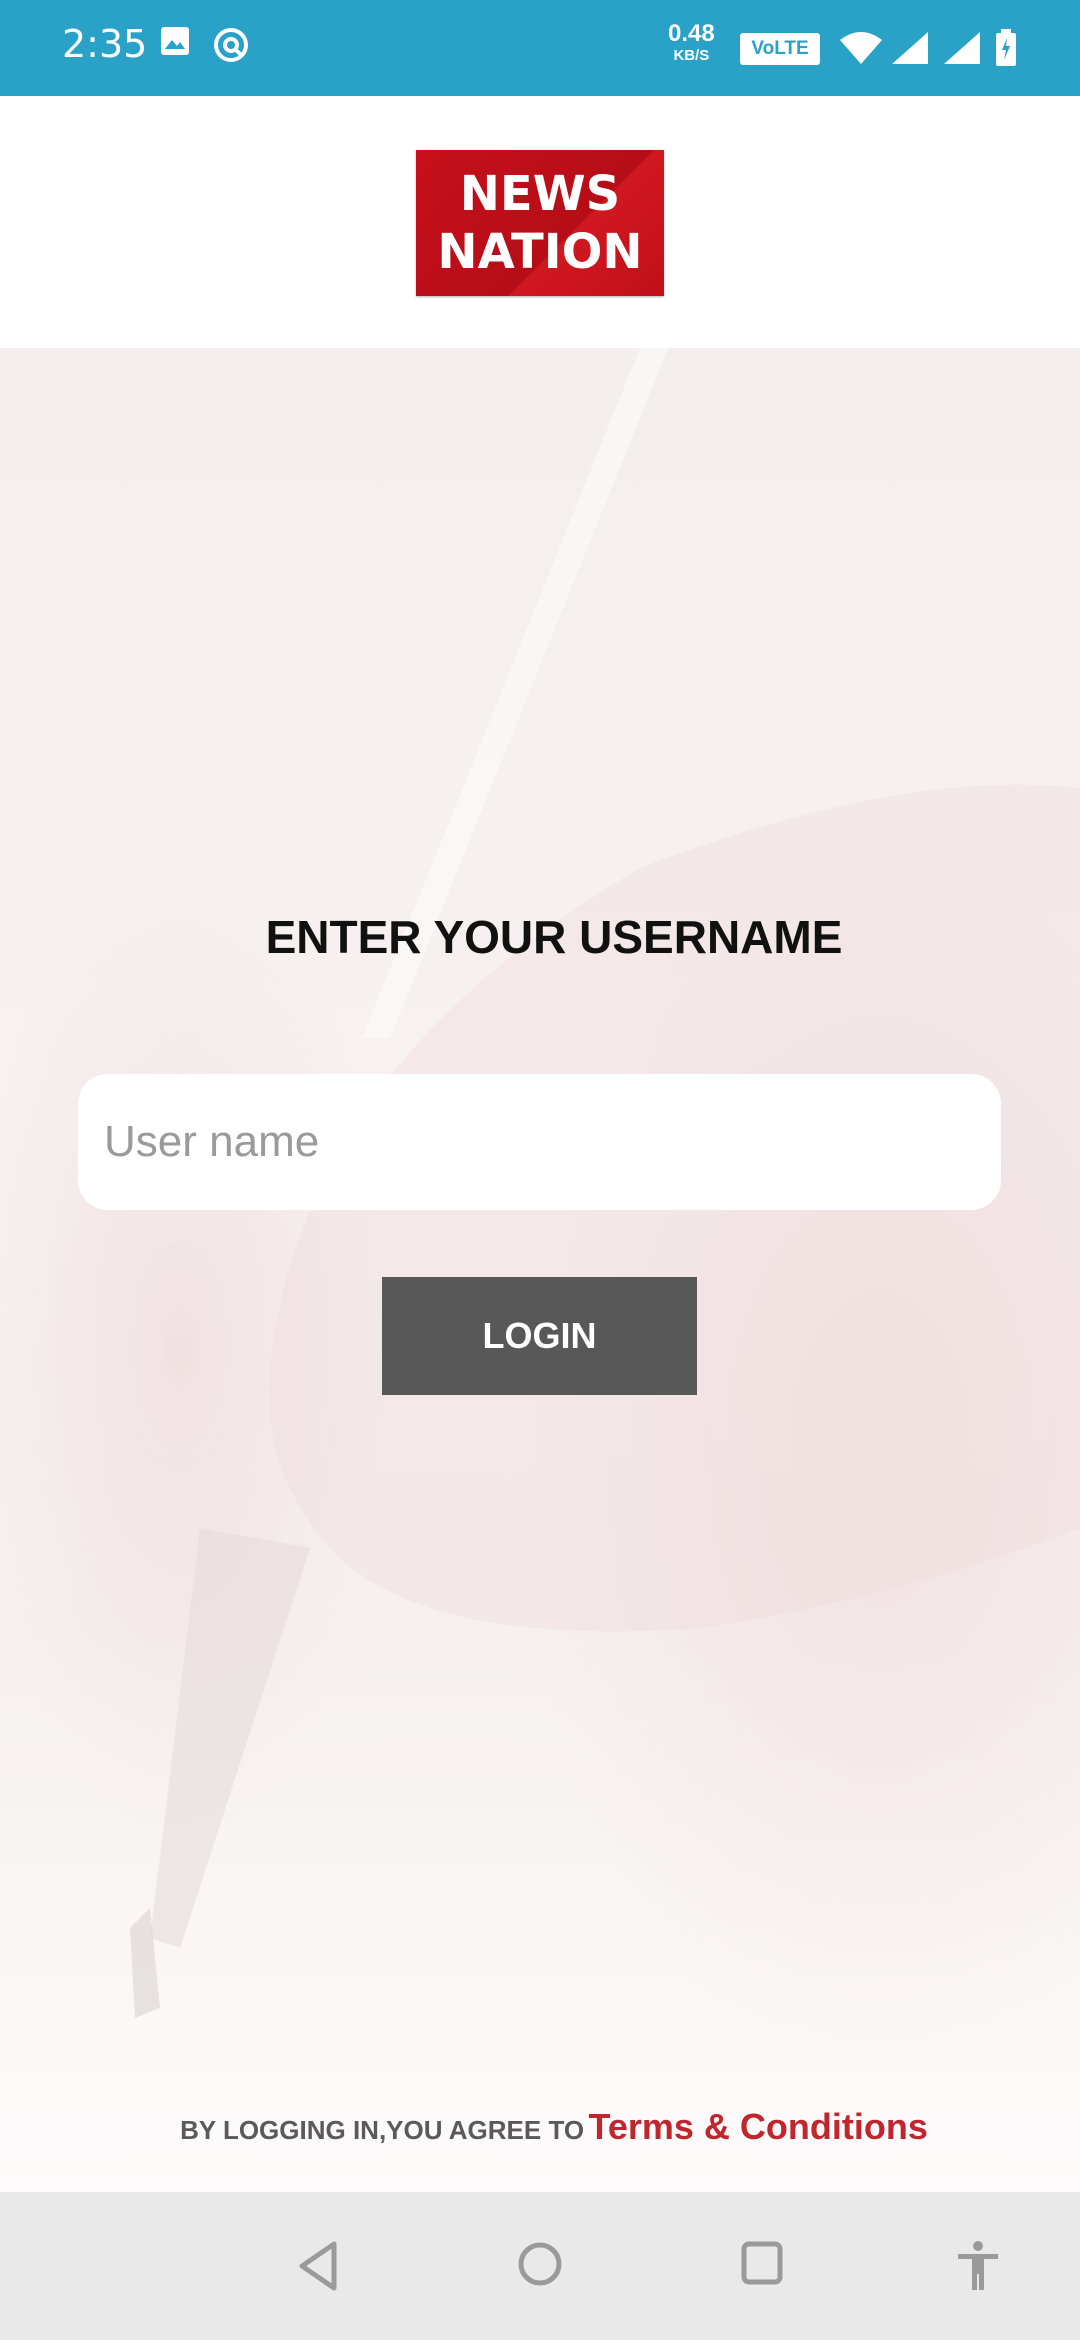  I want to click on logo-text-line1: NEWS, so click(540, 194).